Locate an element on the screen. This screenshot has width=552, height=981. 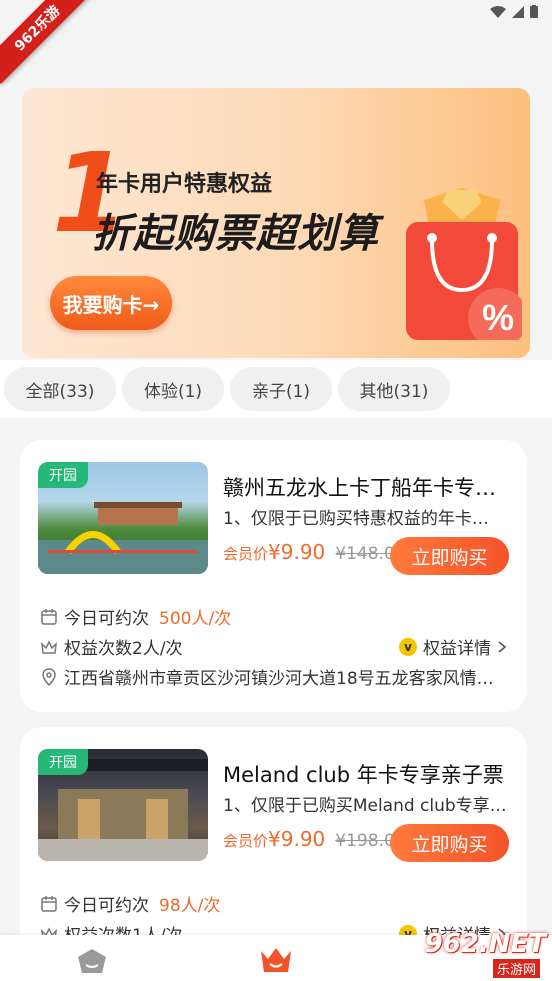
tab-other: 其他(31) is located at coordinates (394, 389).